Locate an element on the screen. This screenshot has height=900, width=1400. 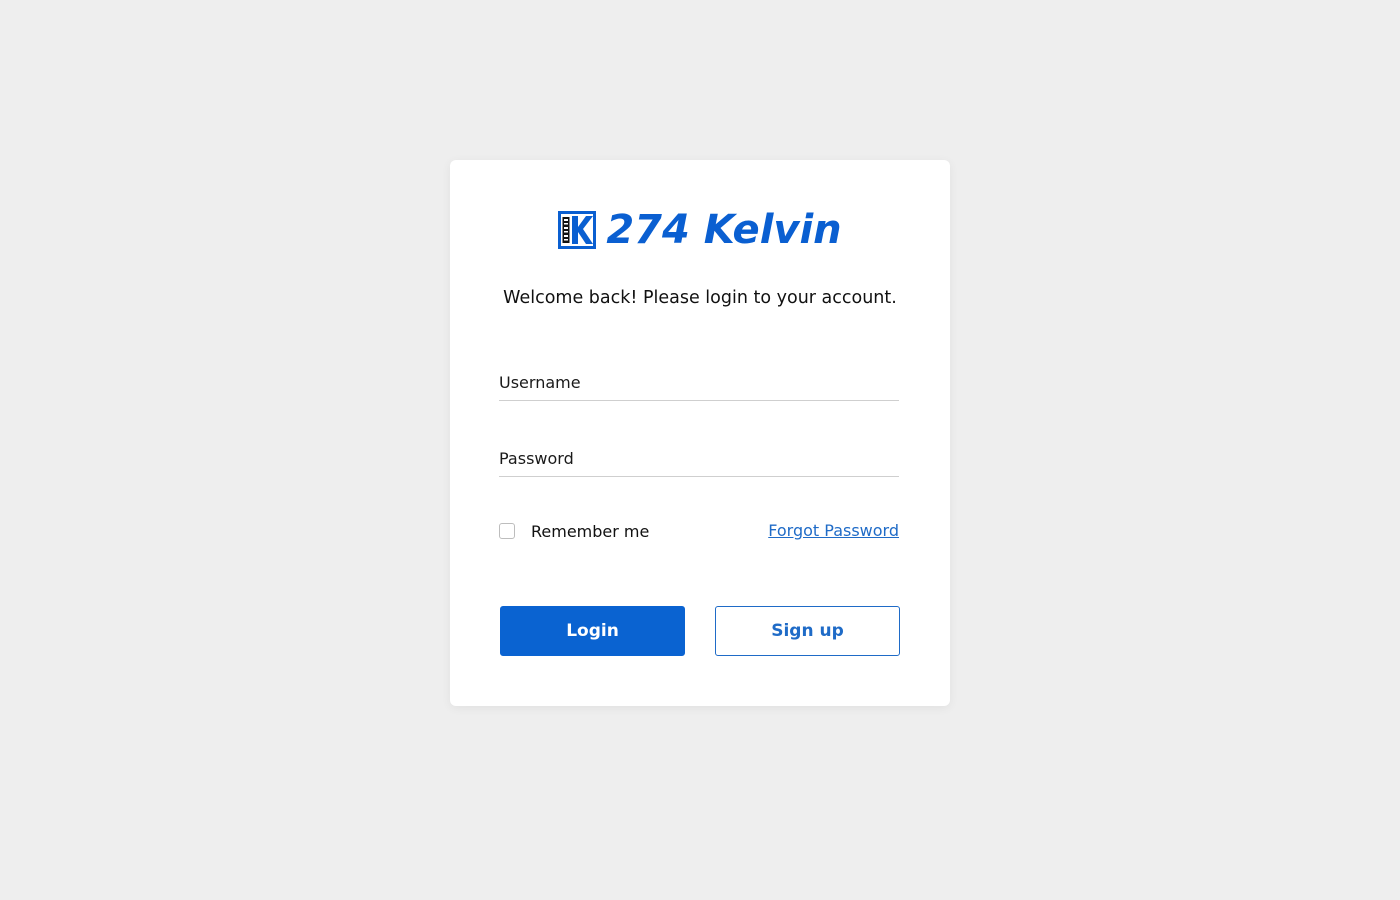
remember-me-toggle: Remember me is located at coordinates (574, 531).